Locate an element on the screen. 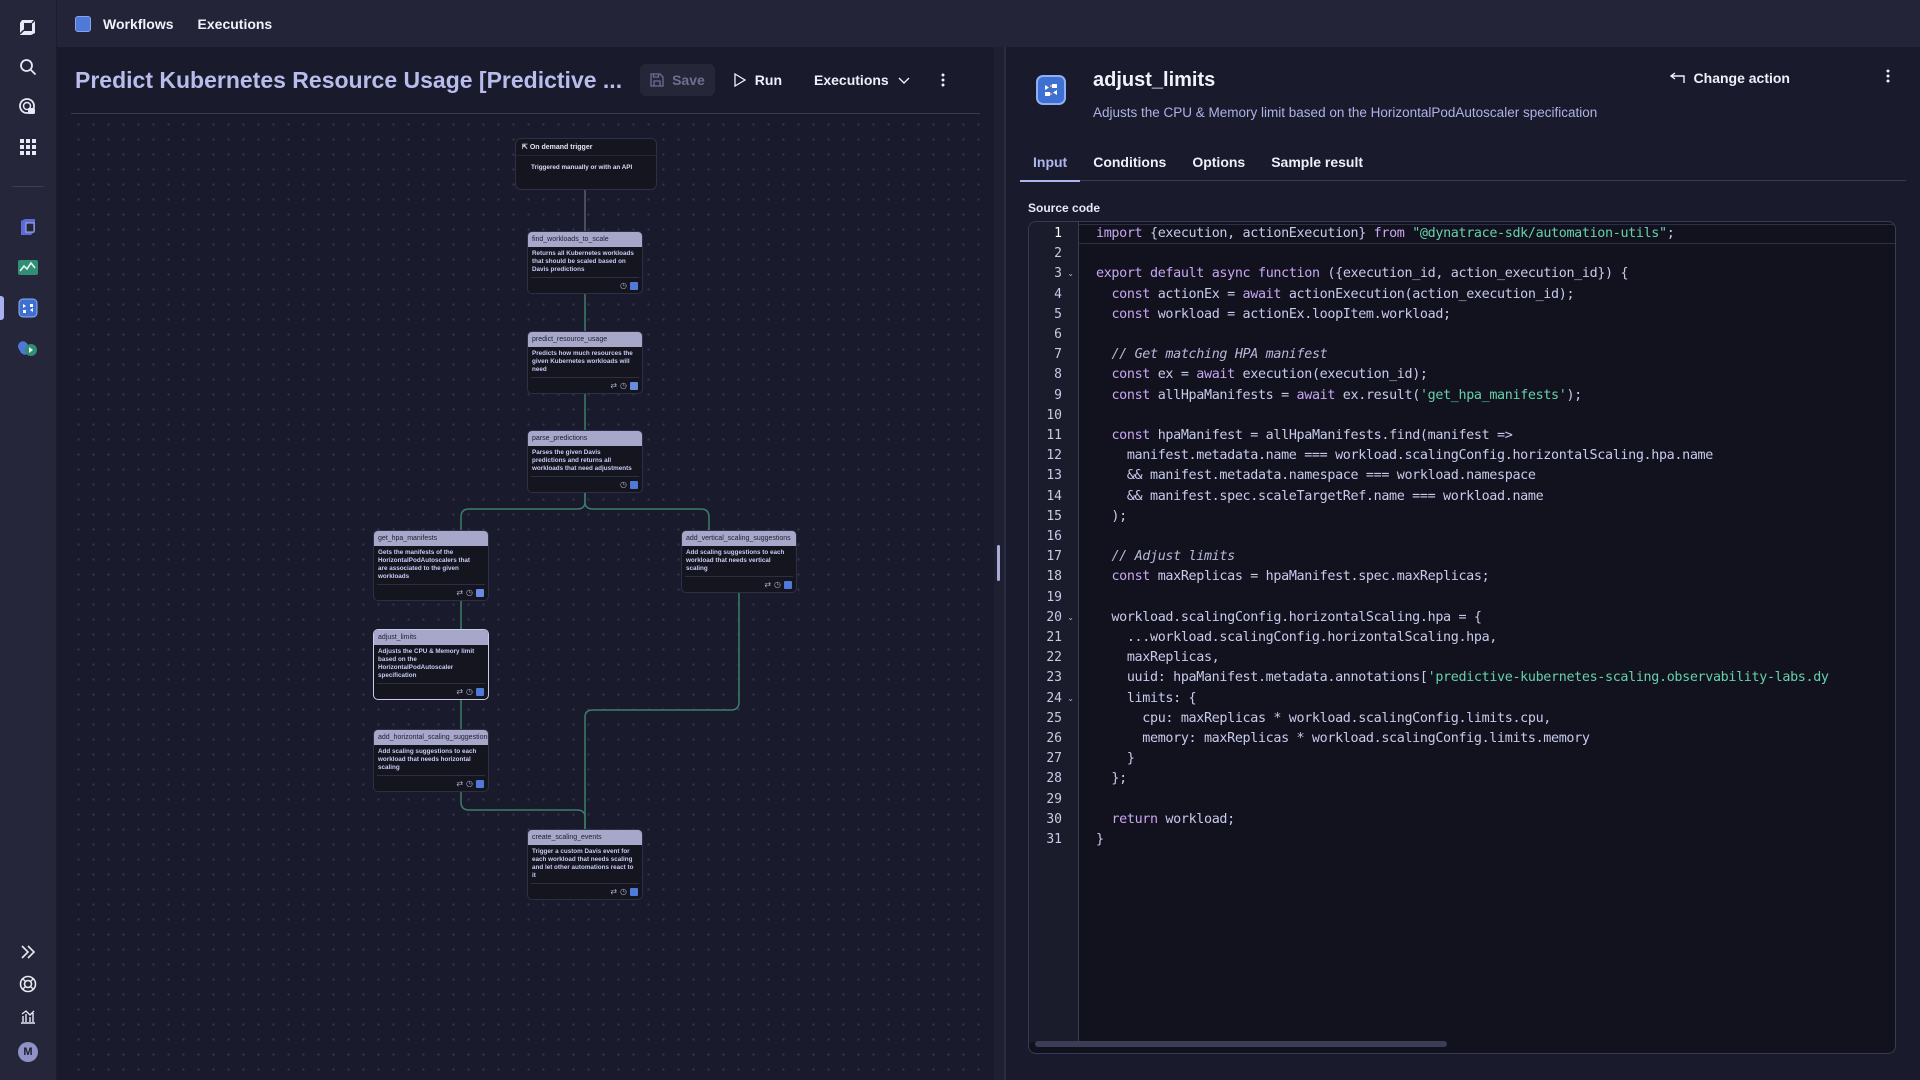  executions-label: Executions is located at coordinates (851, 80).